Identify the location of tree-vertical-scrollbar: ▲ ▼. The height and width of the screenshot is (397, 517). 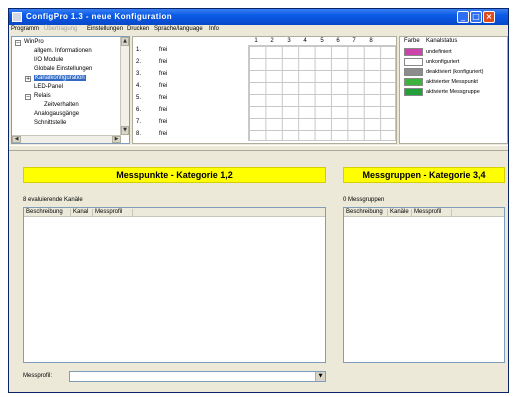
(124, 86).